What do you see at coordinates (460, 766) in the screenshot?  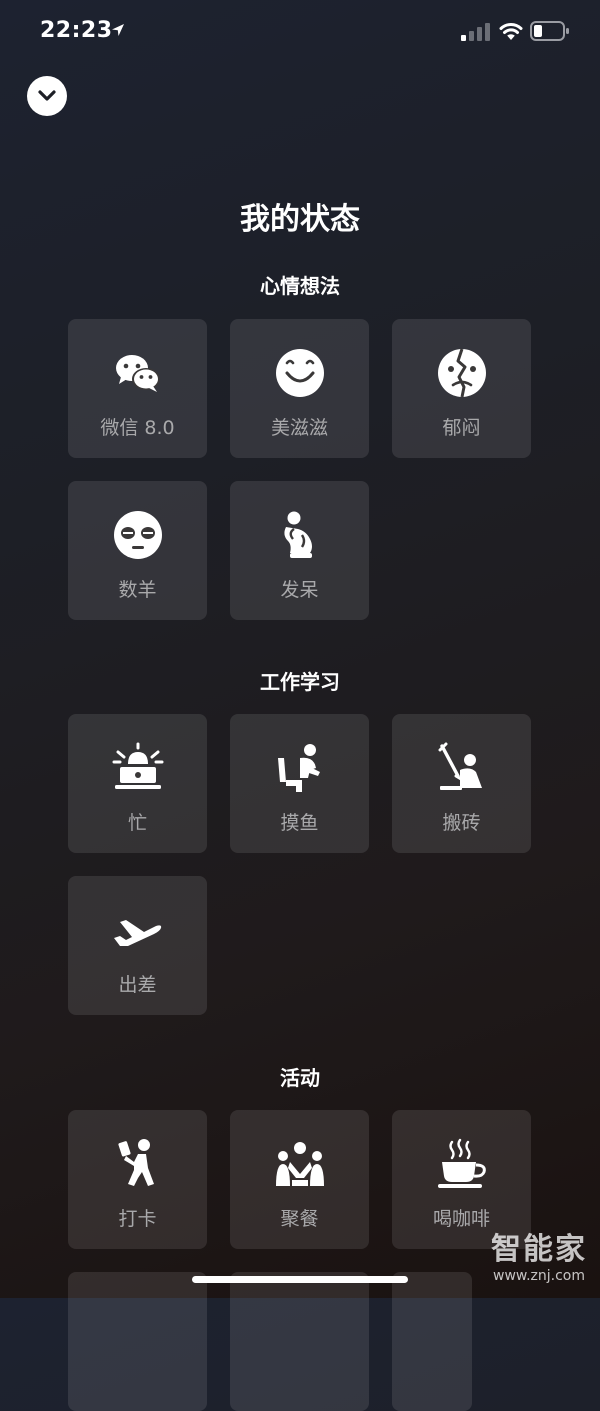 I see `laborer-icon` at bounding box center [460, 766].